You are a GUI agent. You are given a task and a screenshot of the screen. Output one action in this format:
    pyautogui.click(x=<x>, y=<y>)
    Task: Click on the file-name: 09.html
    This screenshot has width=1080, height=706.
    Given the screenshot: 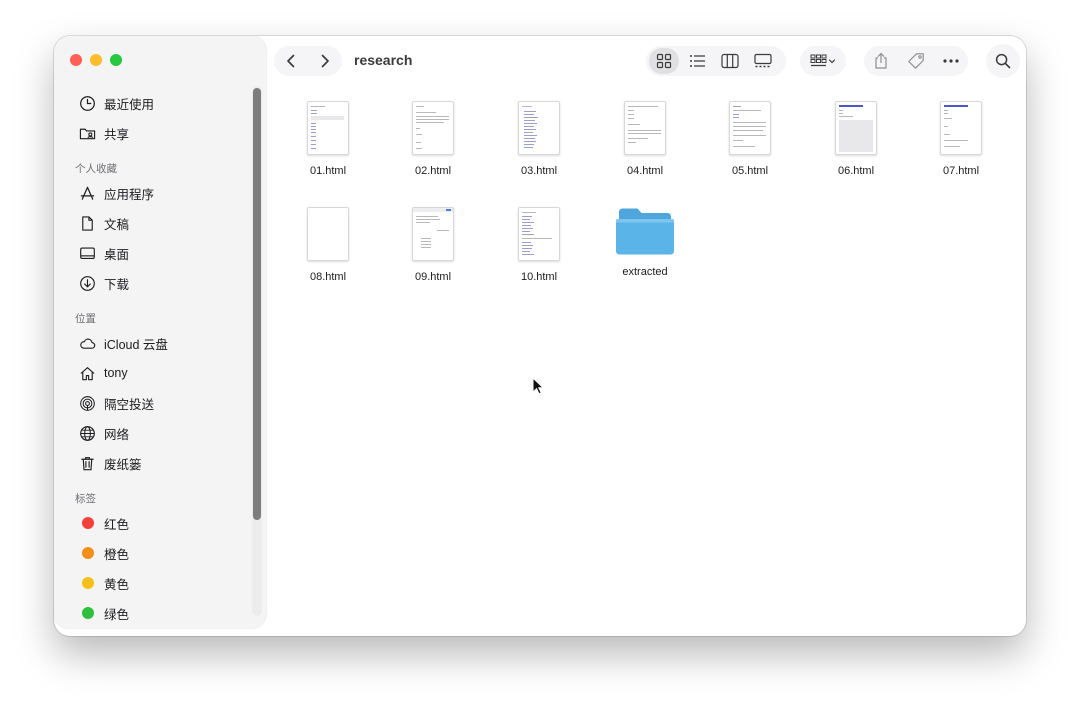 What is the action you would take?
    pyautogui.click(x=433, y=277)
    